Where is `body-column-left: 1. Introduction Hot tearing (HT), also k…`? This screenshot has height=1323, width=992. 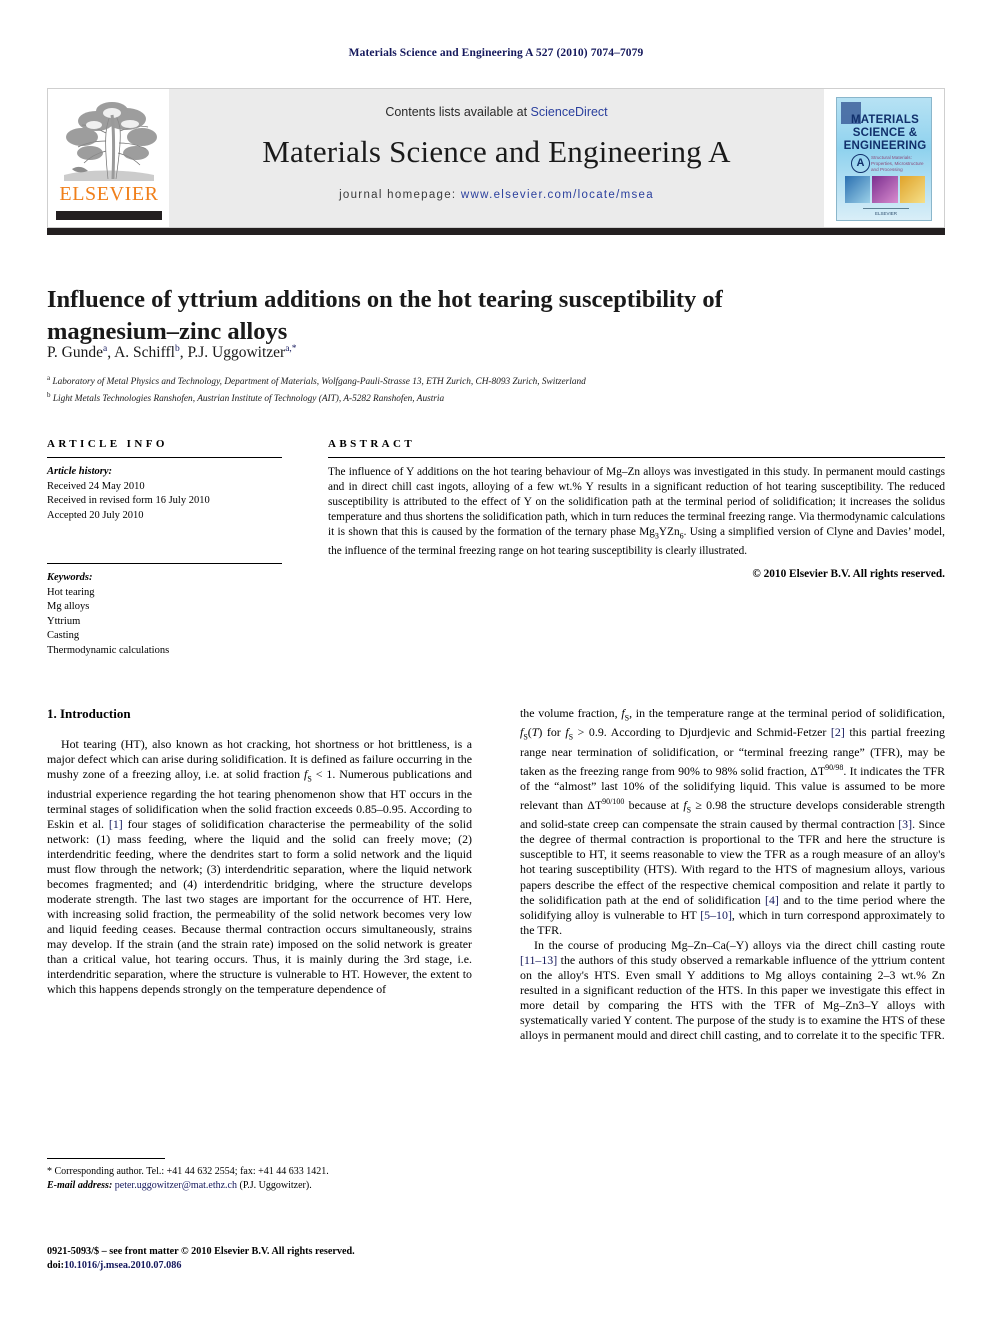 body-column-left: 1. Introduction Hot tearing (HT), also k… is located at coordinates (259, 851).